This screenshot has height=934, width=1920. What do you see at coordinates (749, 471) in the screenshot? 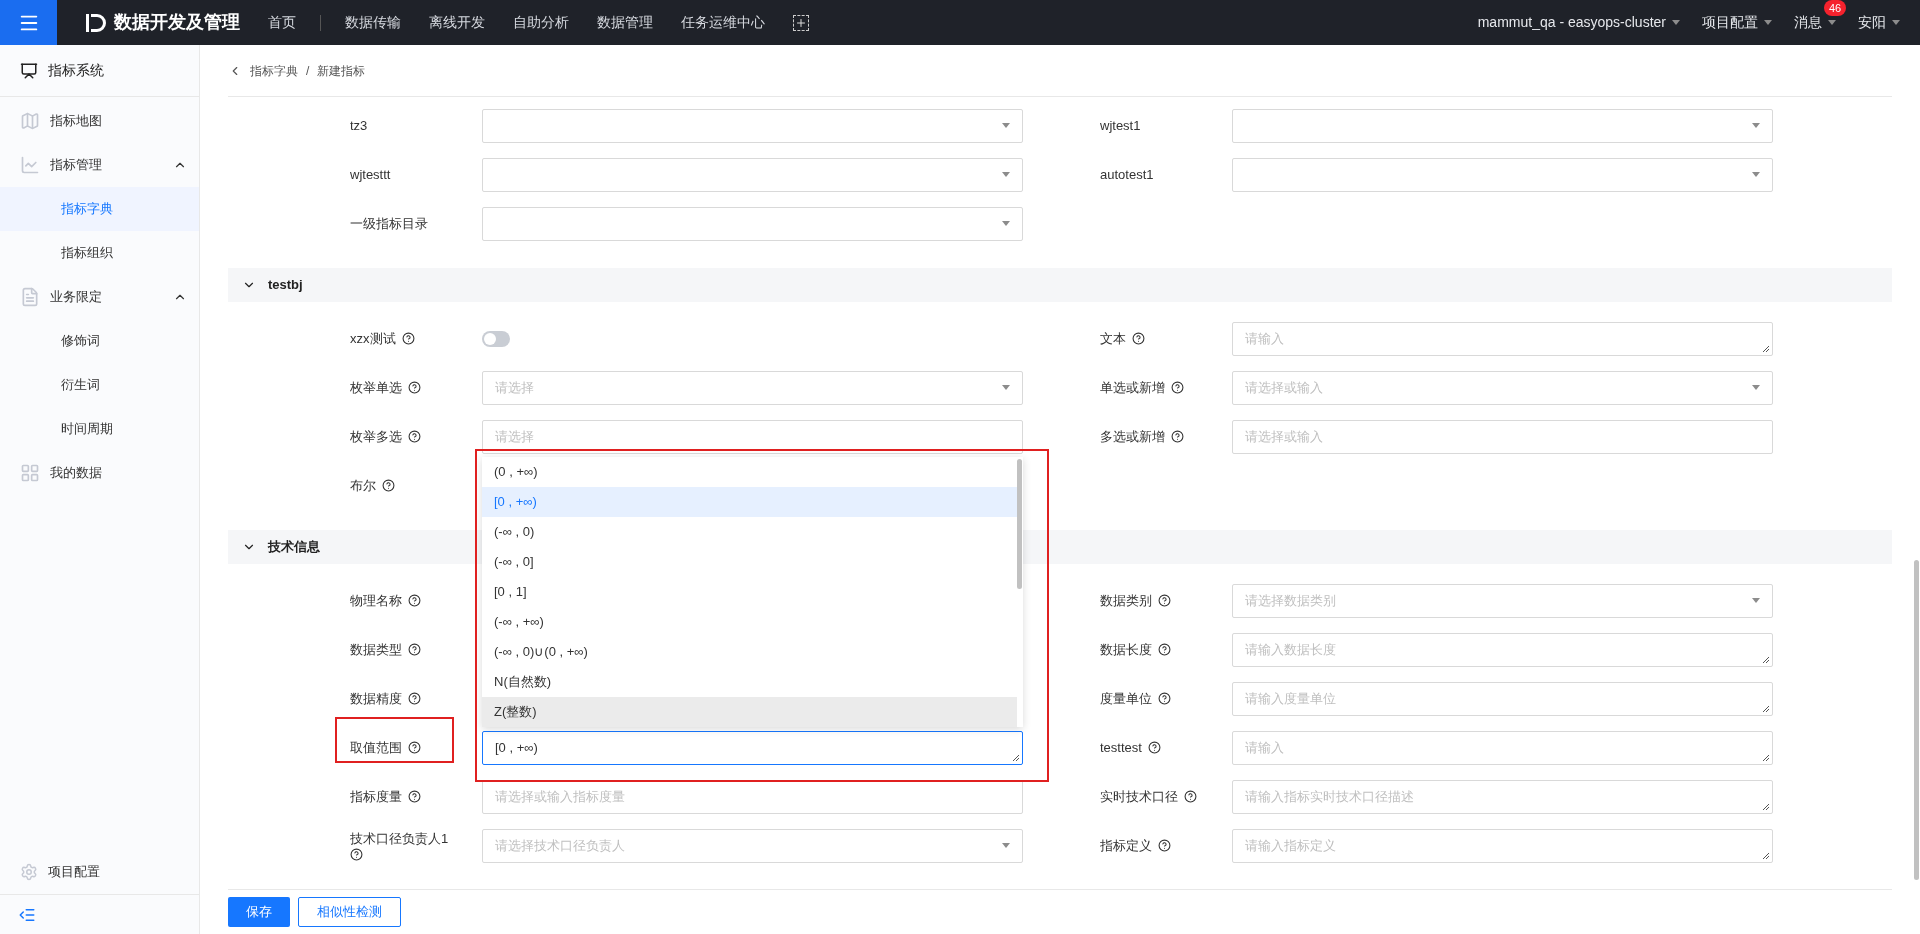
I see `dropdown-option: (0 , +∞)` at bounding box center [749, 471].